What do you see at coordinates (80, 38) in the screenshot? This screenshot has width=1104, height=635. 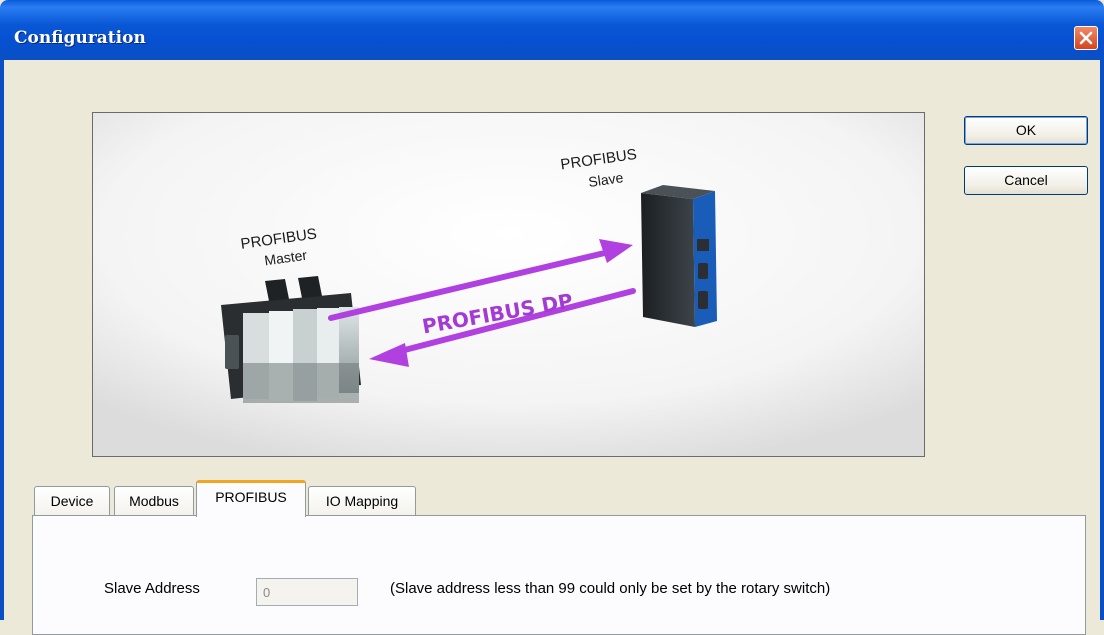 I see `window-title: Configuration` at bounding box center [80, 38].